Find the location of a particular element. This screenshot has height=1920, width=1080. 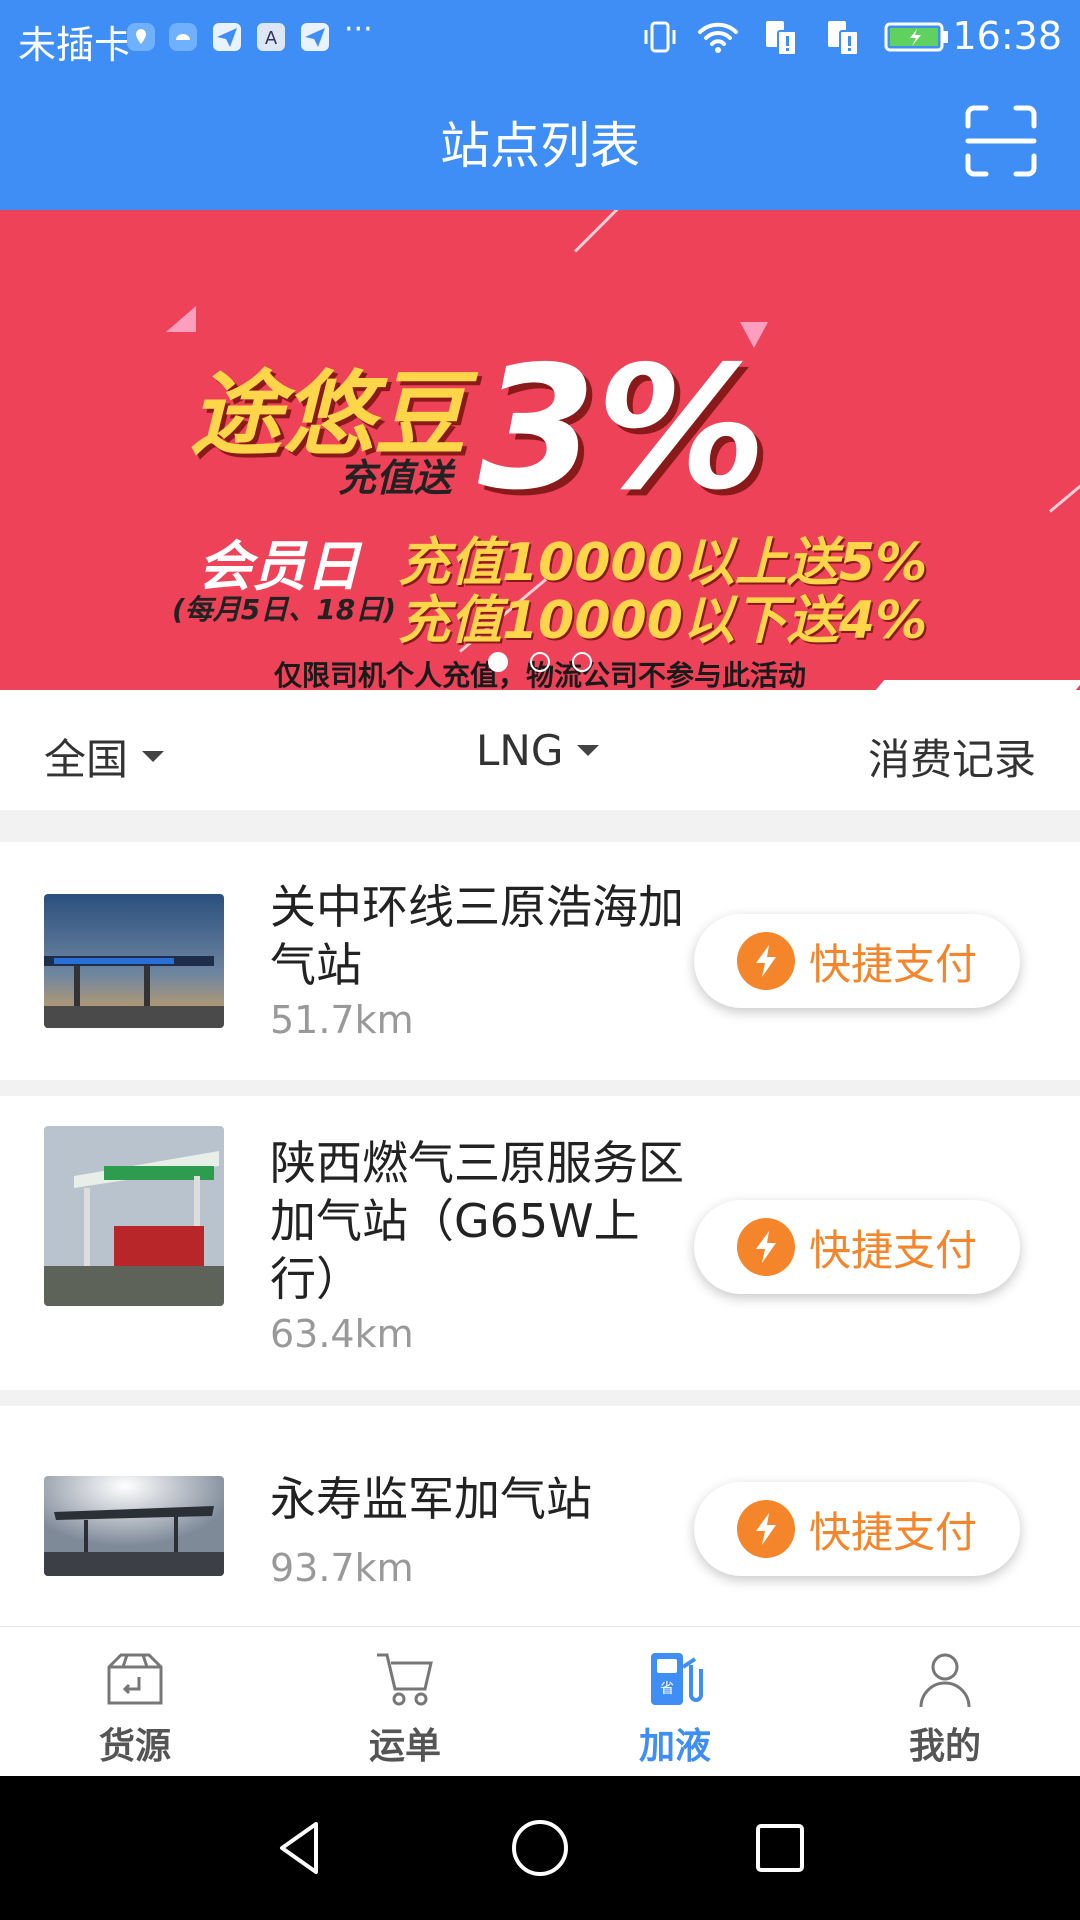

consumption-records-link: 消费记录 is located at coordinates (952, 756).